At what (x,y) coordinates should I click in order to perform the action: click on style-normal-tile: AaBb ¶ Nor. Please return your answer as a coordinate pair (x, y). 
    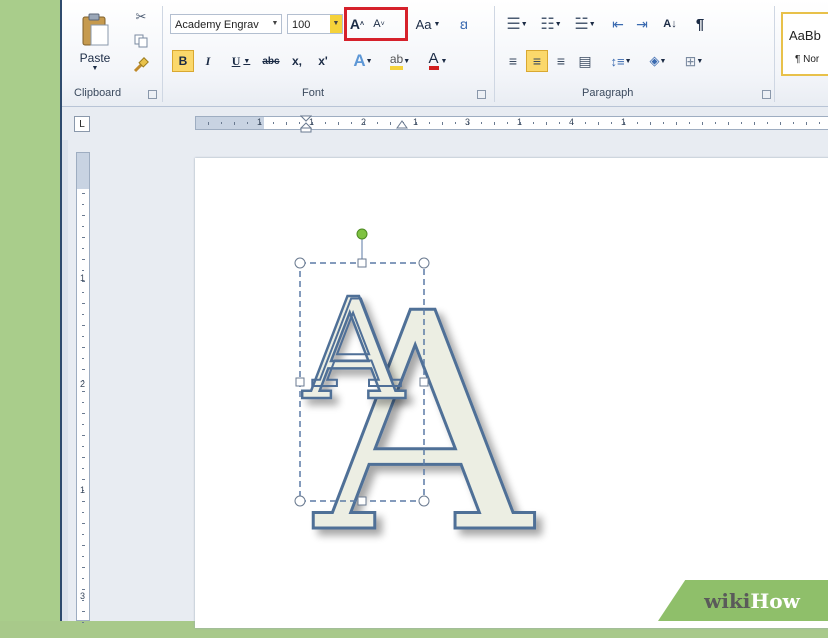
    Looking at the image, I should click on (804, 44).